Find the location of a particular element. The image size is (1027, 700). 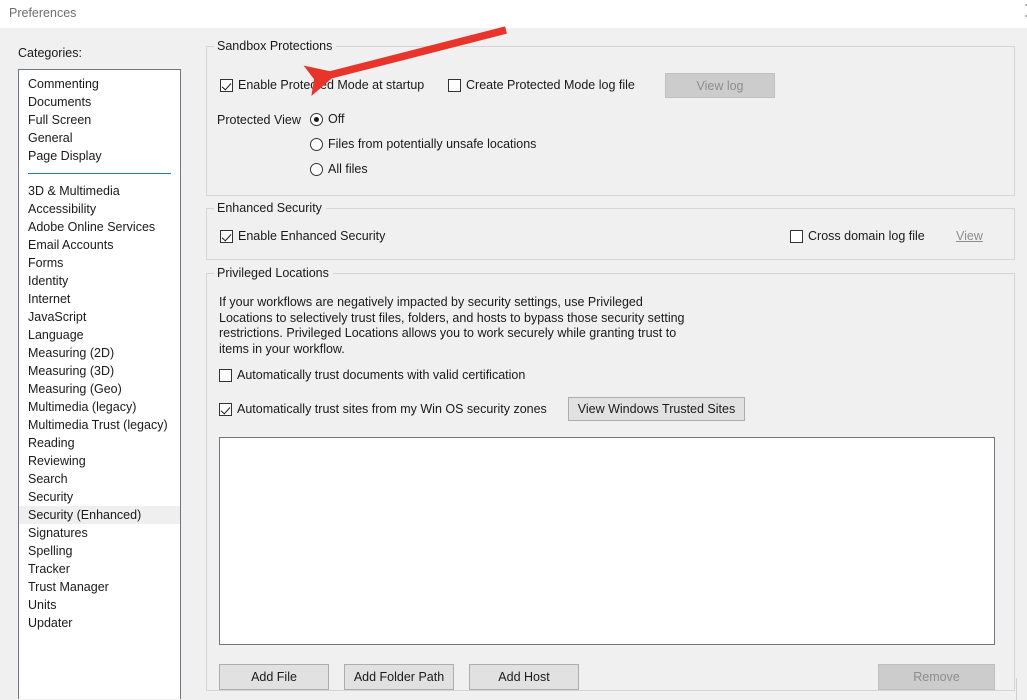

sidebar-item-email-accounts: Email Accounts is located at coordinates (99, 245).